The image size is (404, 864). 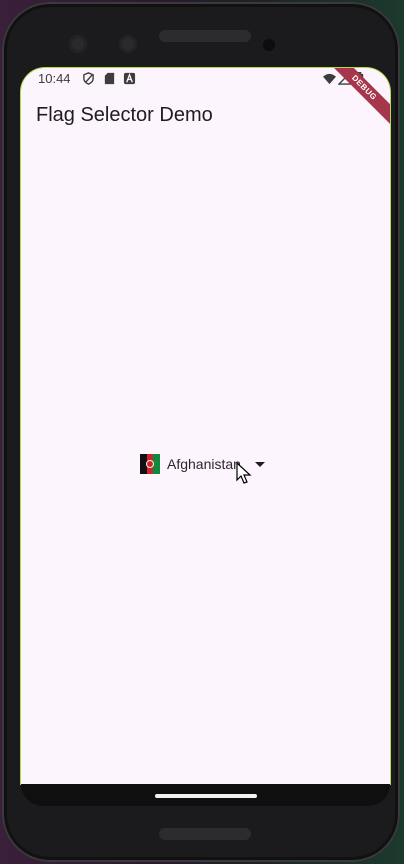 I want to click on status-time: 10:44, so click(x=54, y=78).